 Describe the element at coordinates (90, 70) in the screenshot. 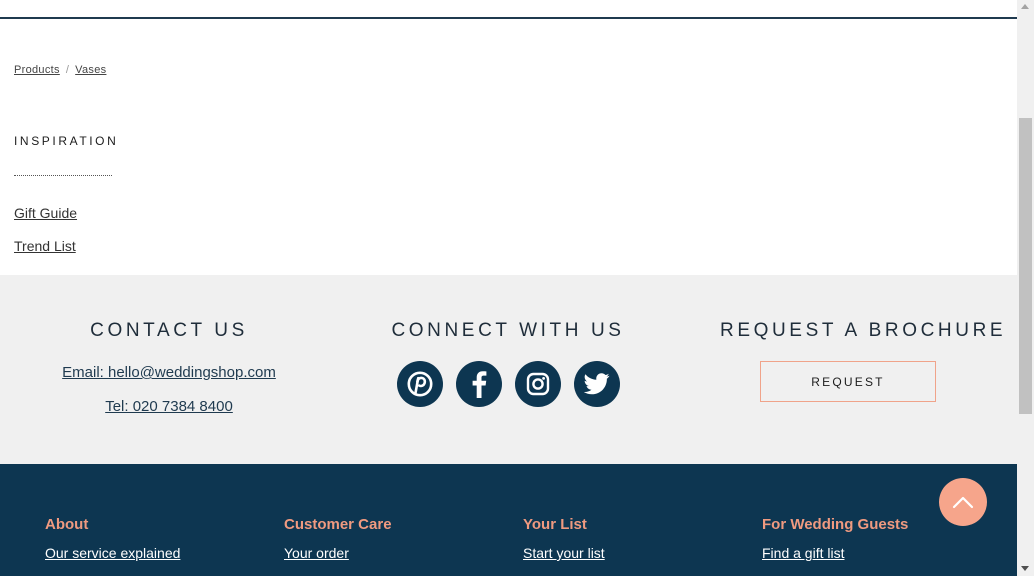

I see `breadcrumb-link-vases: Vases` at that location.